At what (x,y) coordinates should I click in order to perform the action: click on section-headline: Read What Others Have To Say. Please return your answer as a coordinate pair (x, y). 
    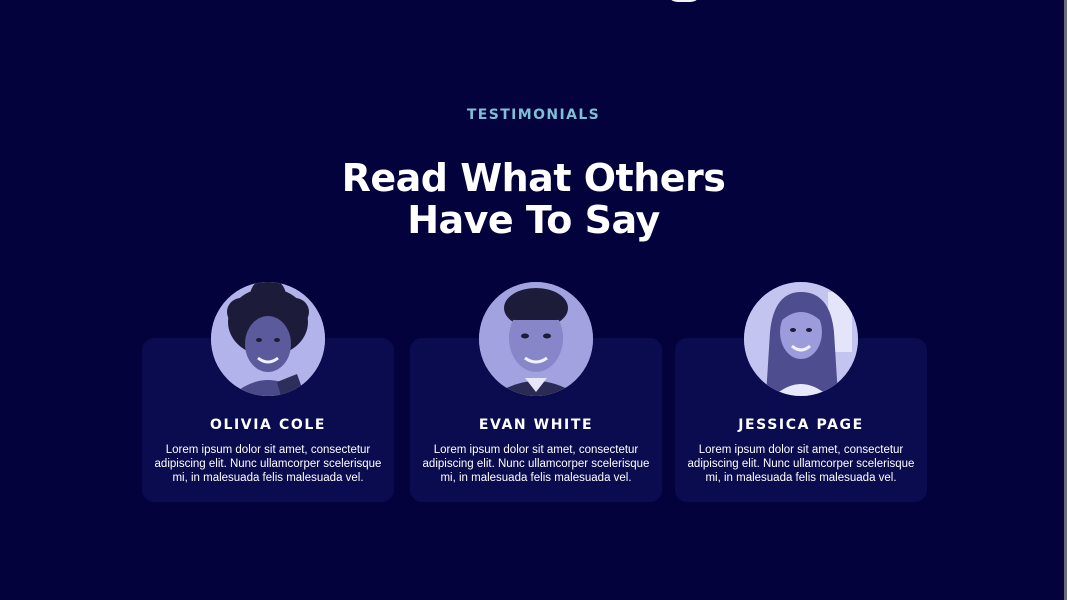
    Looking at the image, I should click on (533, 199).